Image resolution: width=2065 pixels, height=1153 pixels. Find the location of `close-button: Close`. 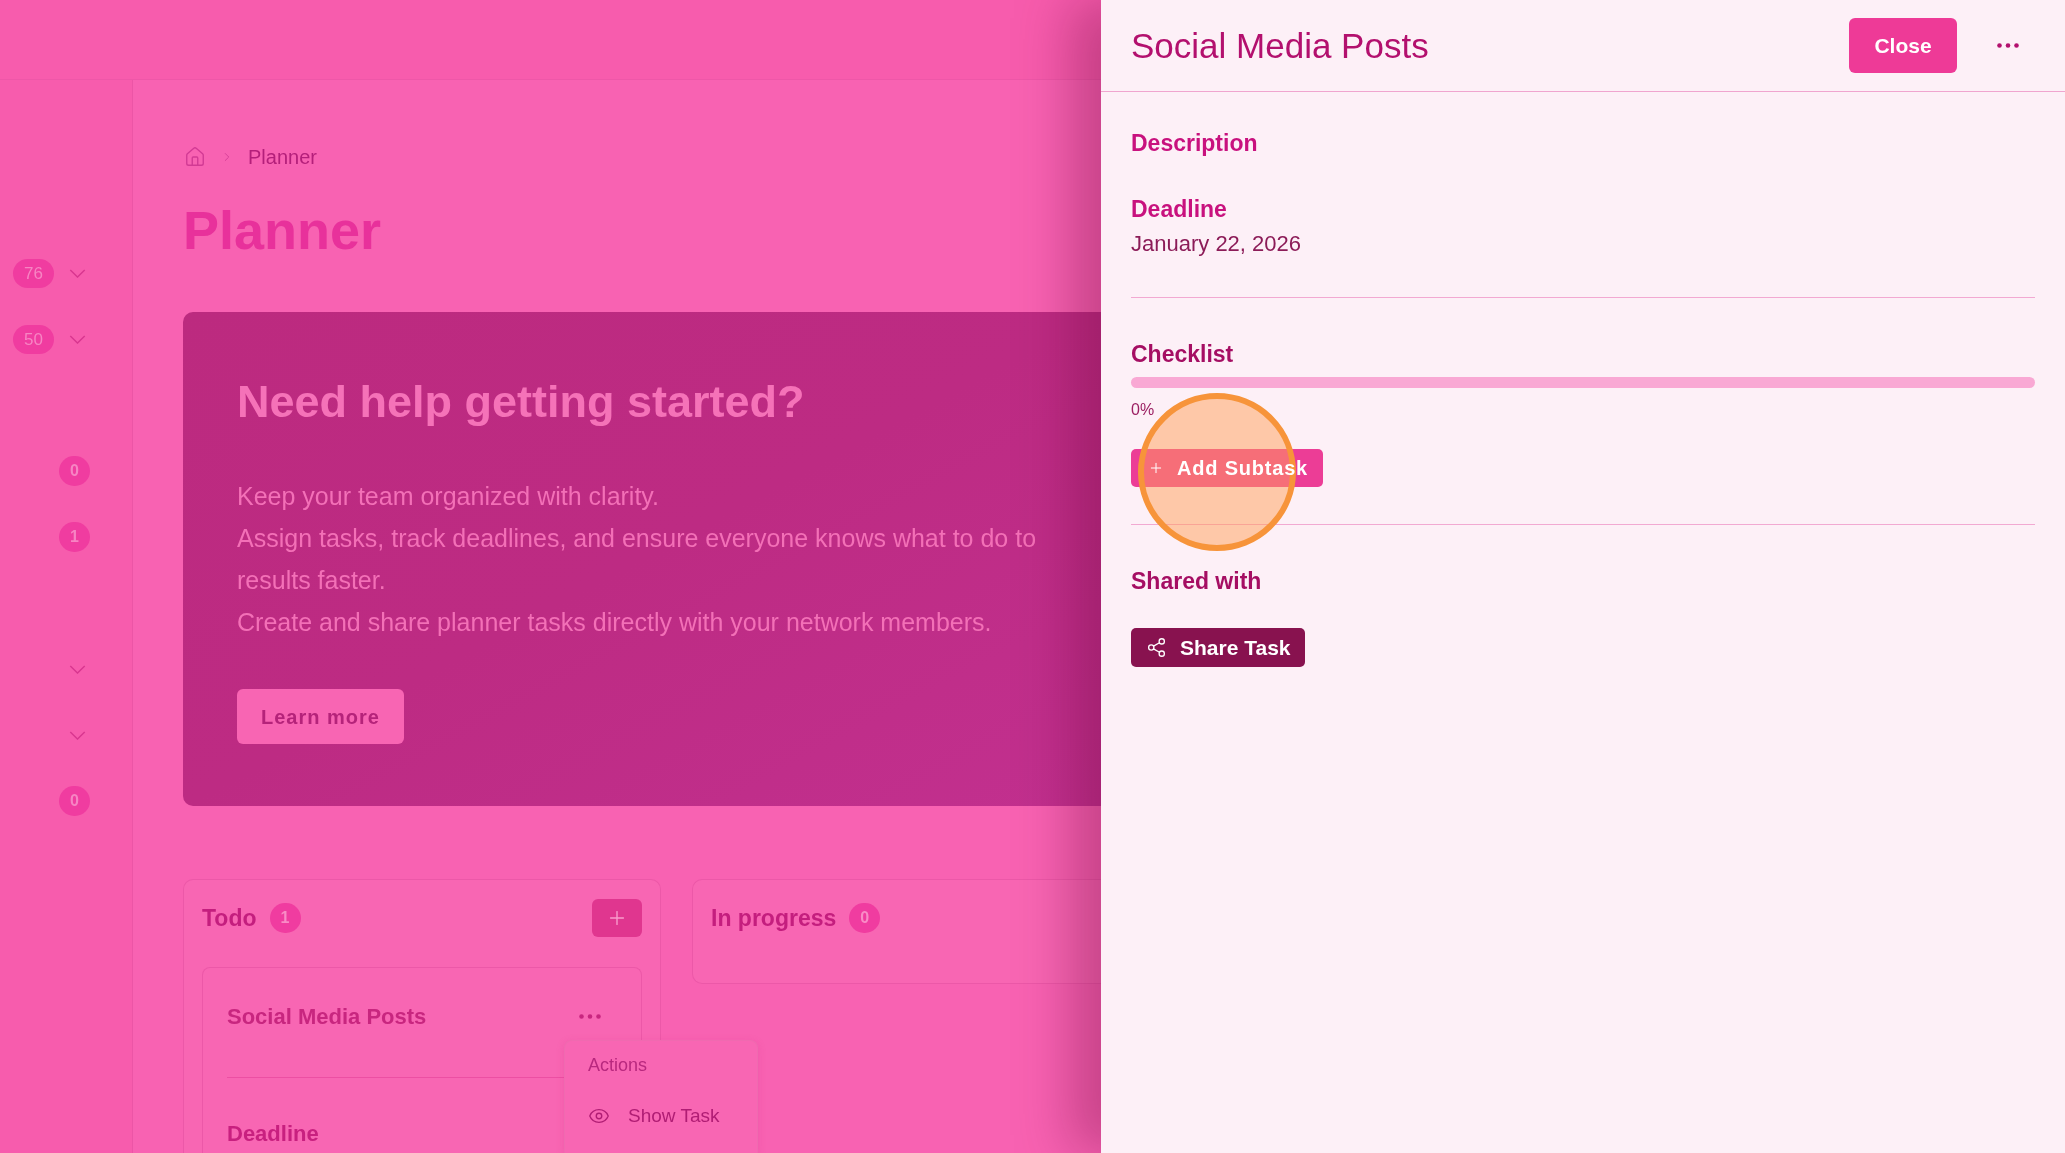

close-button: Close is located at coordinates (1903, 45).